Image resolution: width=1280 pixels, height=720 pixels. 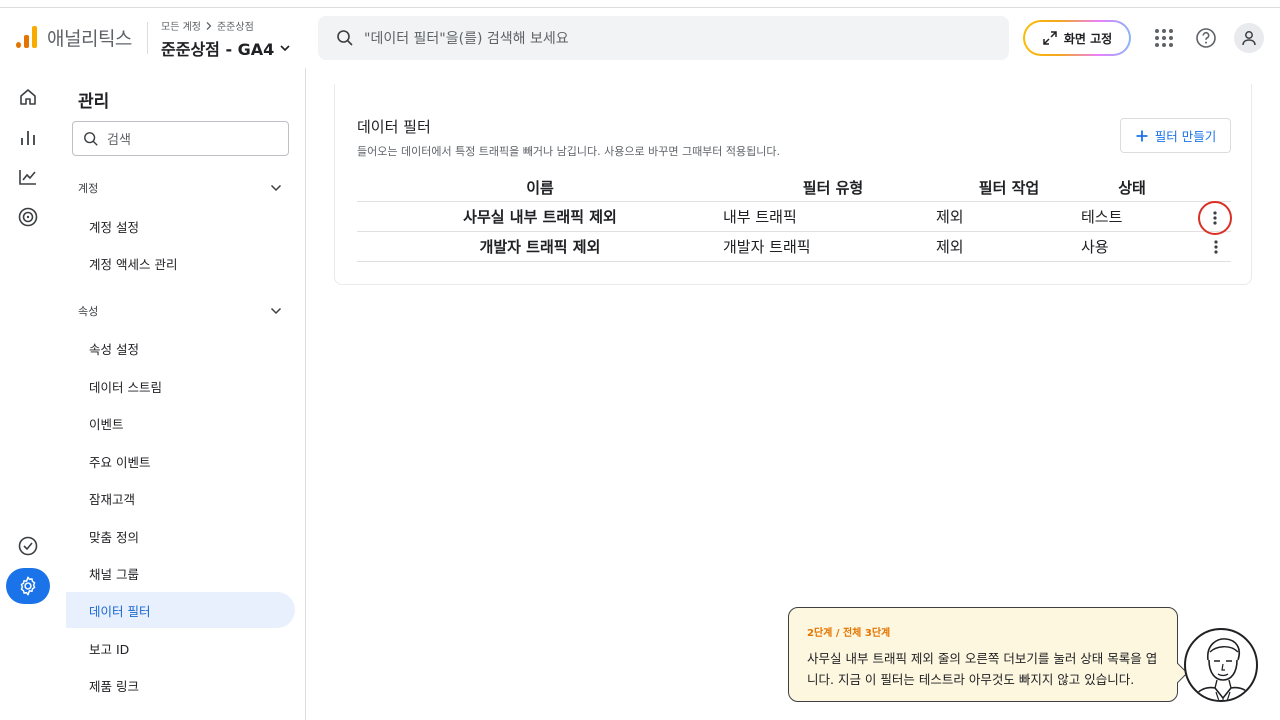 I want to click on sidebar-item-product-links: 제품 링크, so click(x=180, y=685).